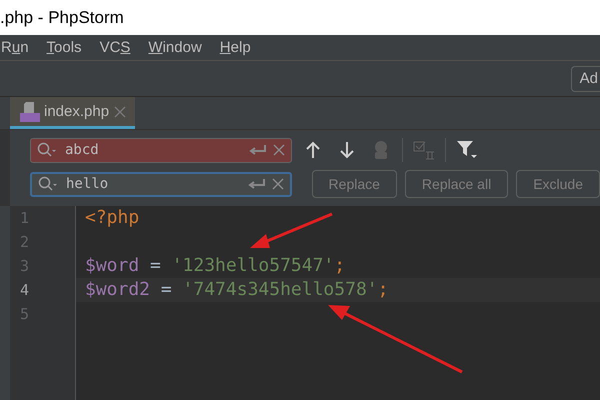  I want to click on line-number: 4, so click(24, 290).